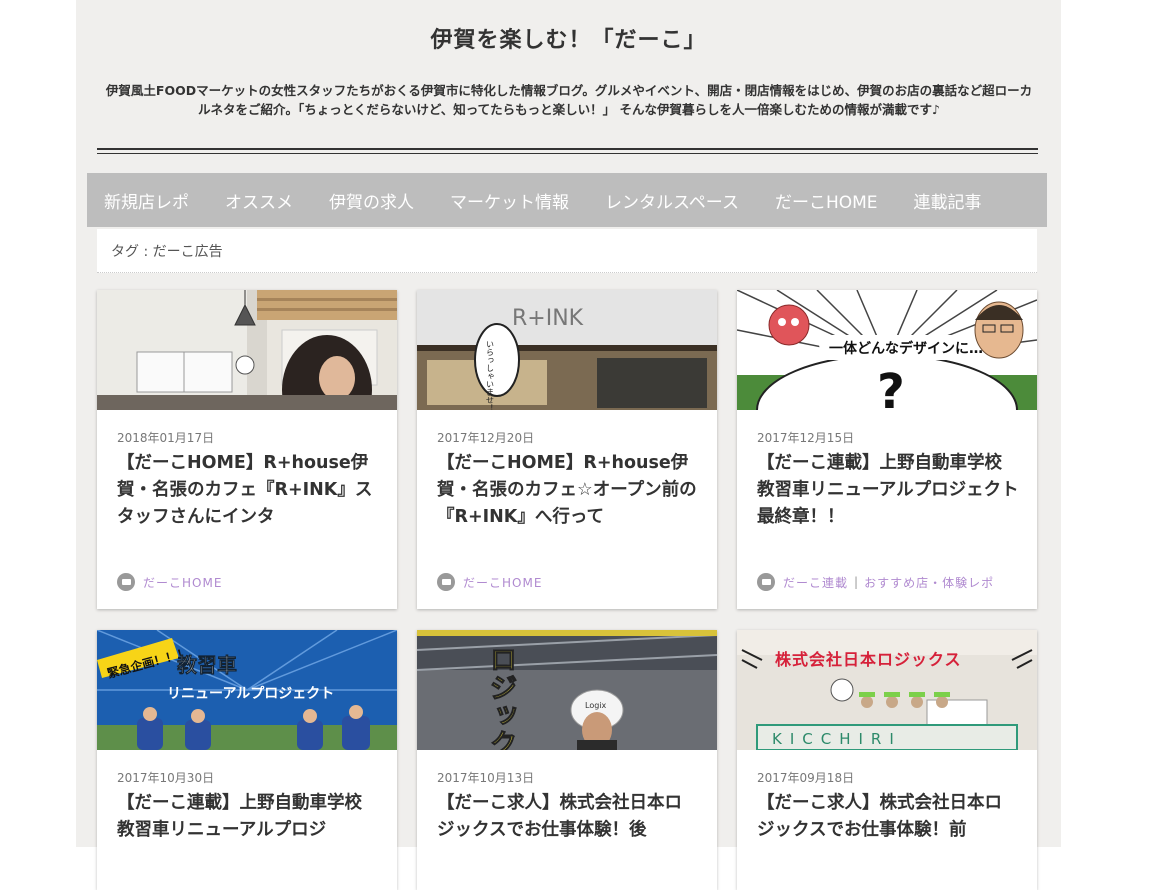  Describe the element at coordinates (837, 739) in the screenshot. I see `thumb-sign: KICCHIRI` at that location.